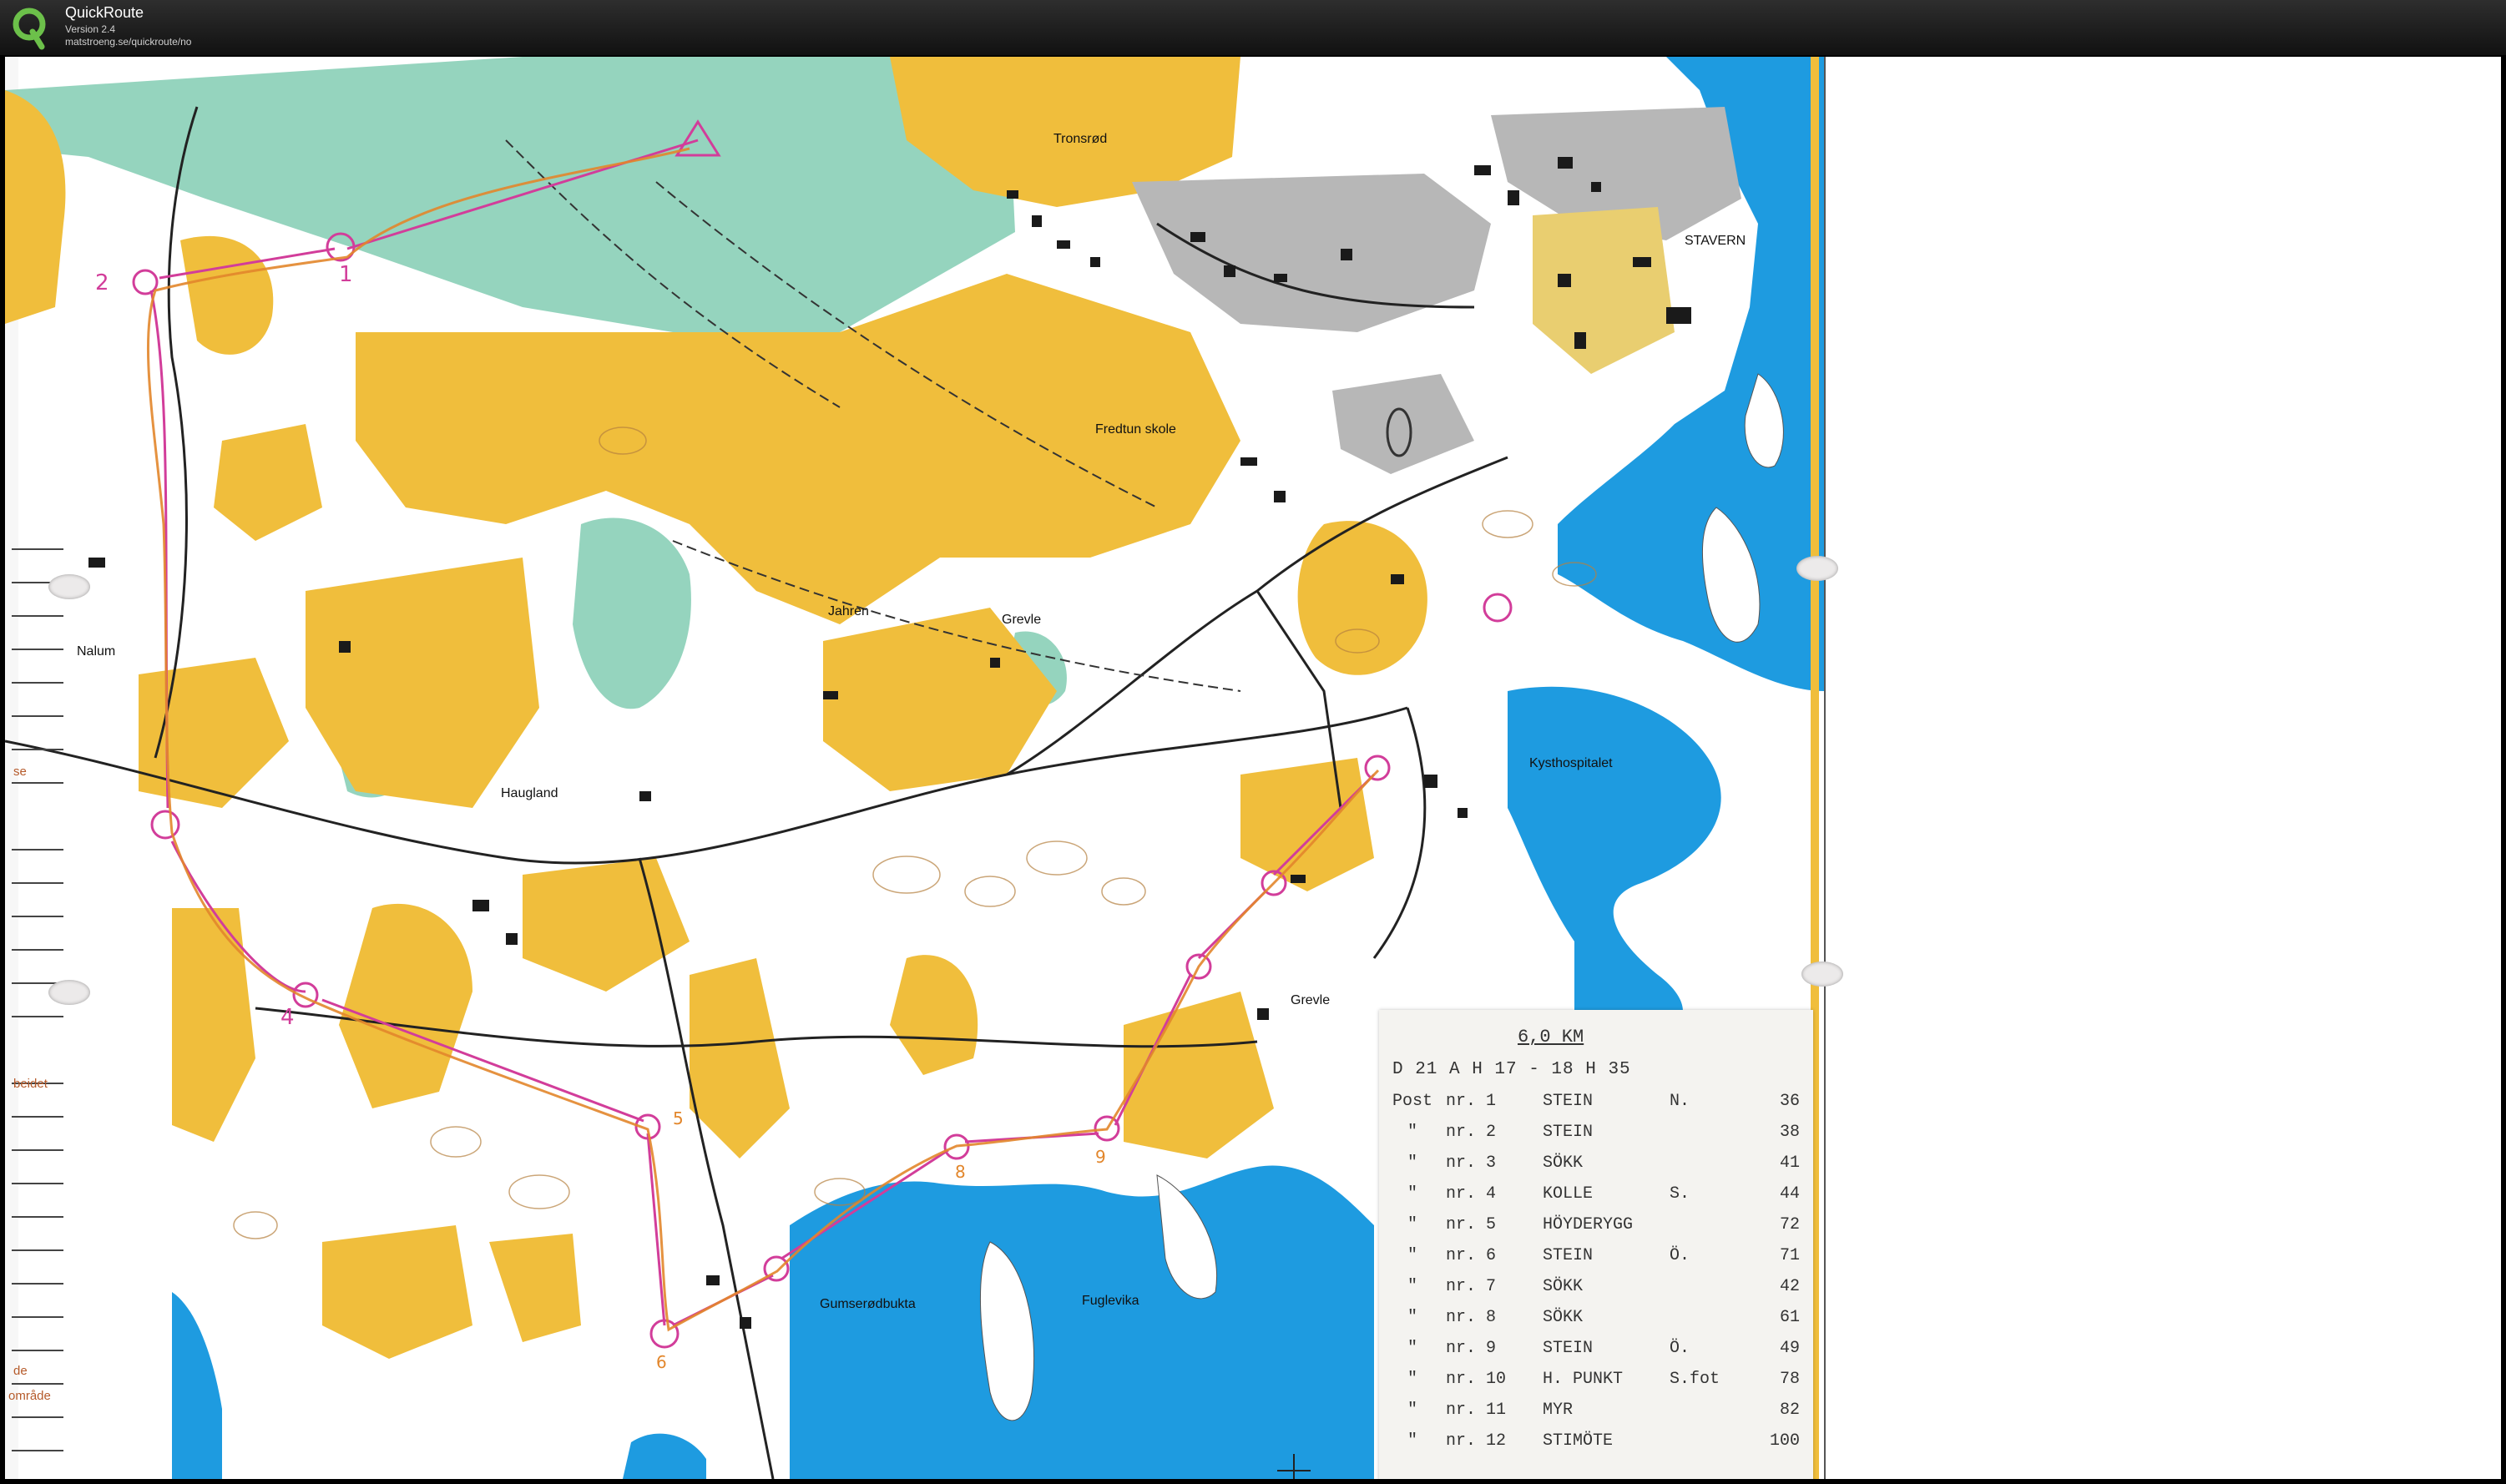 The width and height of the screenshot is (2506, 1484). Describe the element at coordinates (1476, 1379) in the screenshot. I see `control-nr: nr. 10` at that location.